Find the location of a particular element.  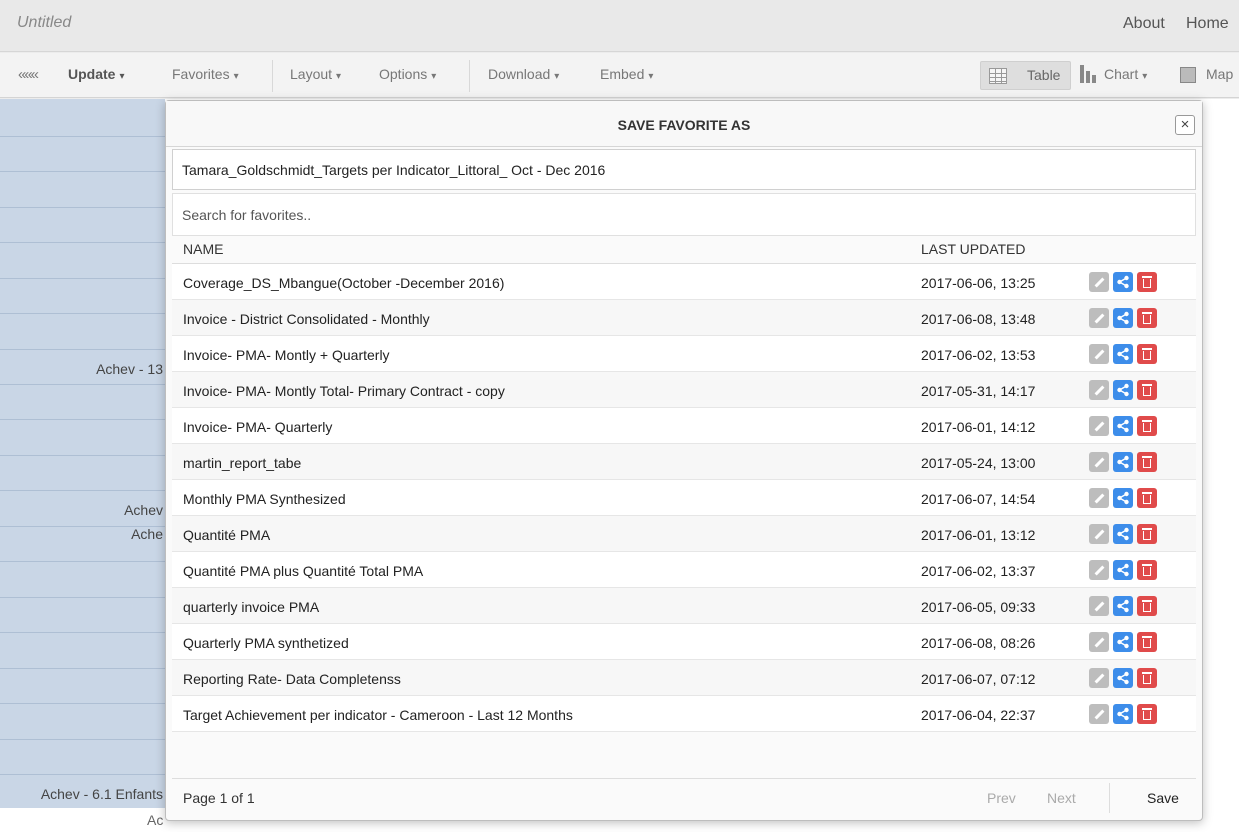

options-menu: Options ▾ is located at coordinates (407, 74).